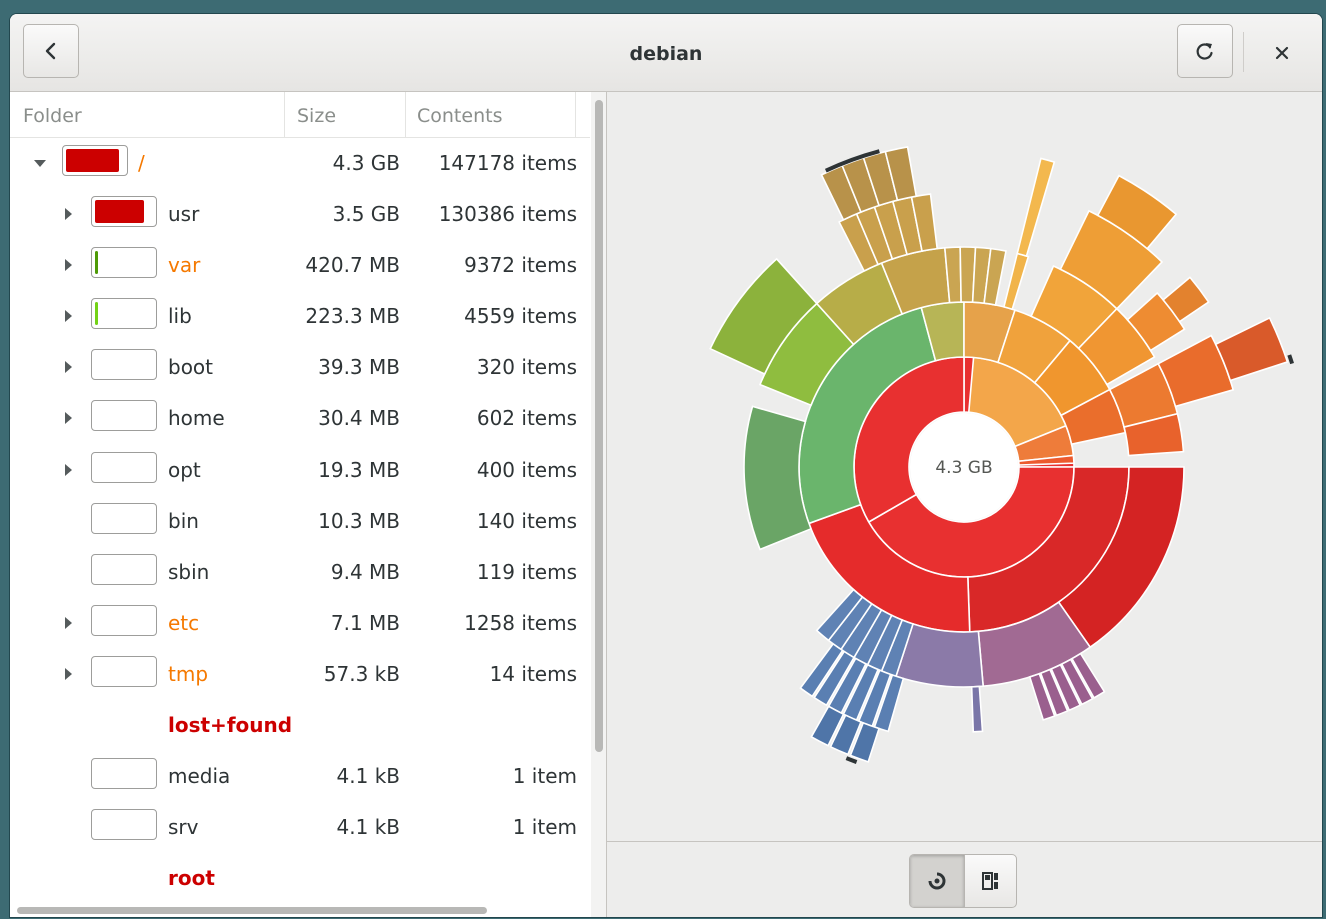  I want to click on folder-name: srv, so click(183, 827).